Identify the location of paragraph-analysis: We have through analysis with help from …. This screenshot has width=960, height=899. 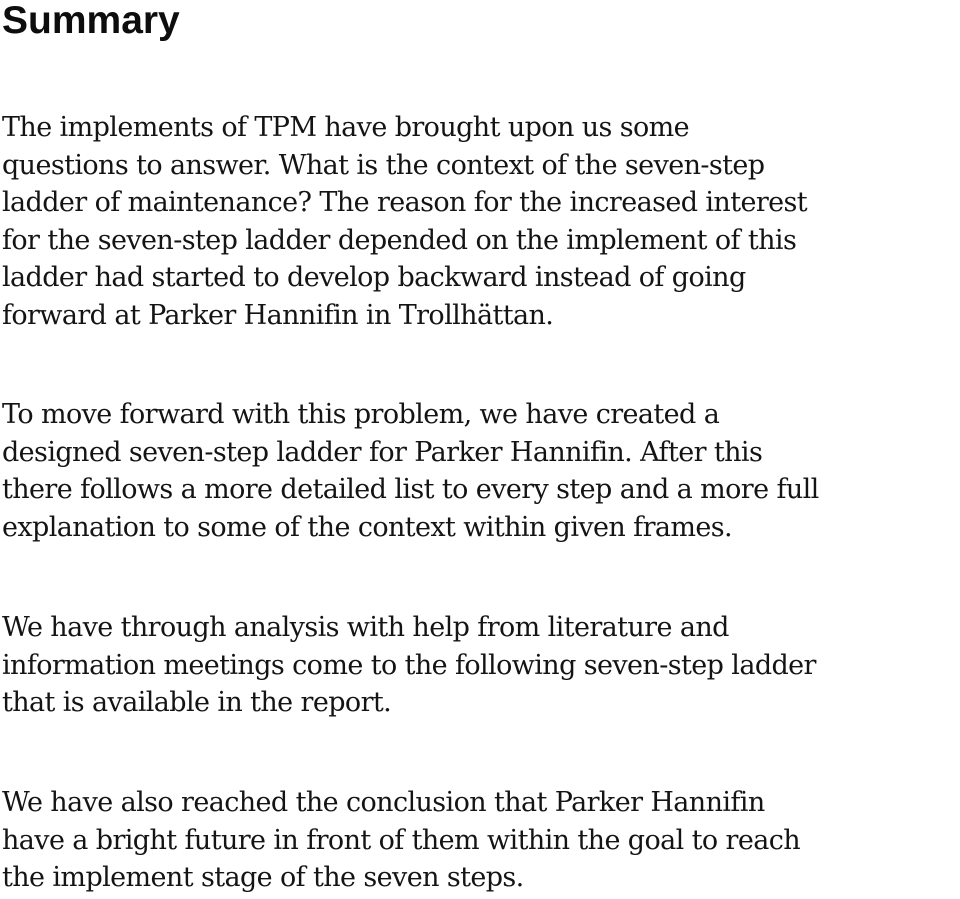
(409, 665).